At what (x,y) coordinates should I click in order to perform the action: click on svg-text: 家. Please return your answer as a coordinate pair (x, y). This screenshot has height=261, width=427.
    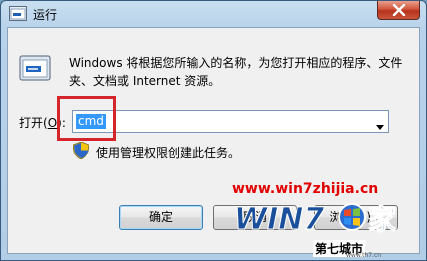
    Looking at the image, I should click on (382, 219).